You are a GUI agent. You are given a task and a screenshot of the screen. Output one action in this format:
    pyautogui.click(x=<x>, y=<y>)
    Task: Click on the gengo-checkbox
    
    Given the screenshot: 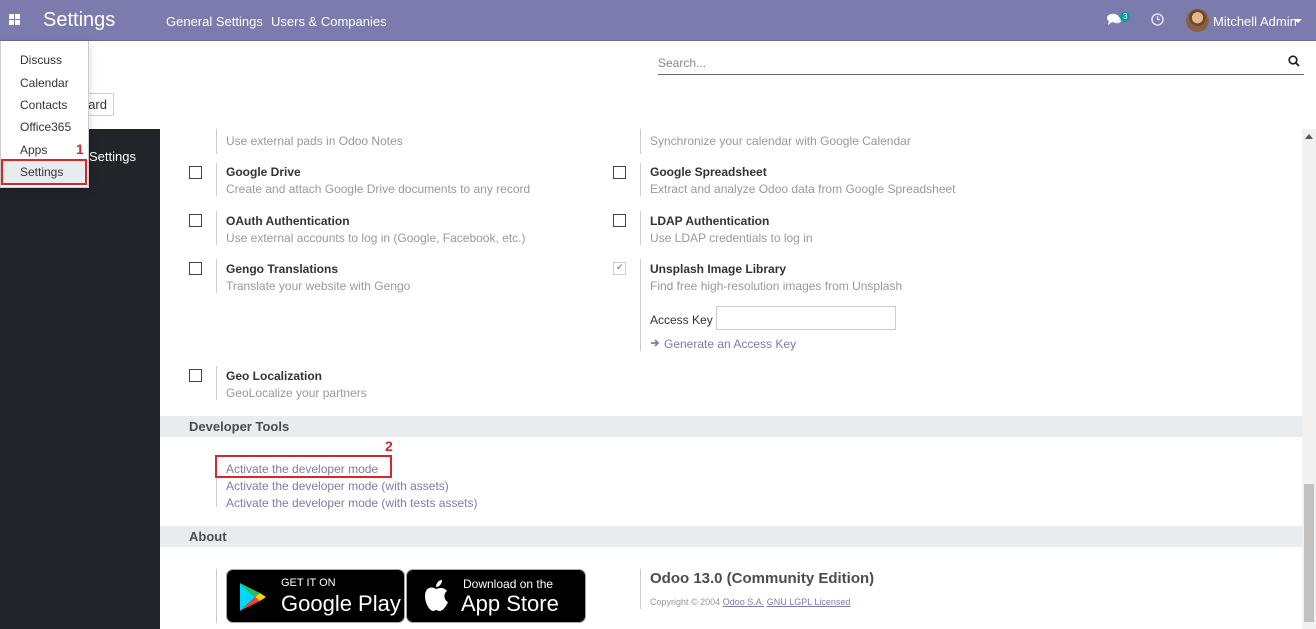 What is the action you would take?
    pyautogui.click(x=195, y=268)
    